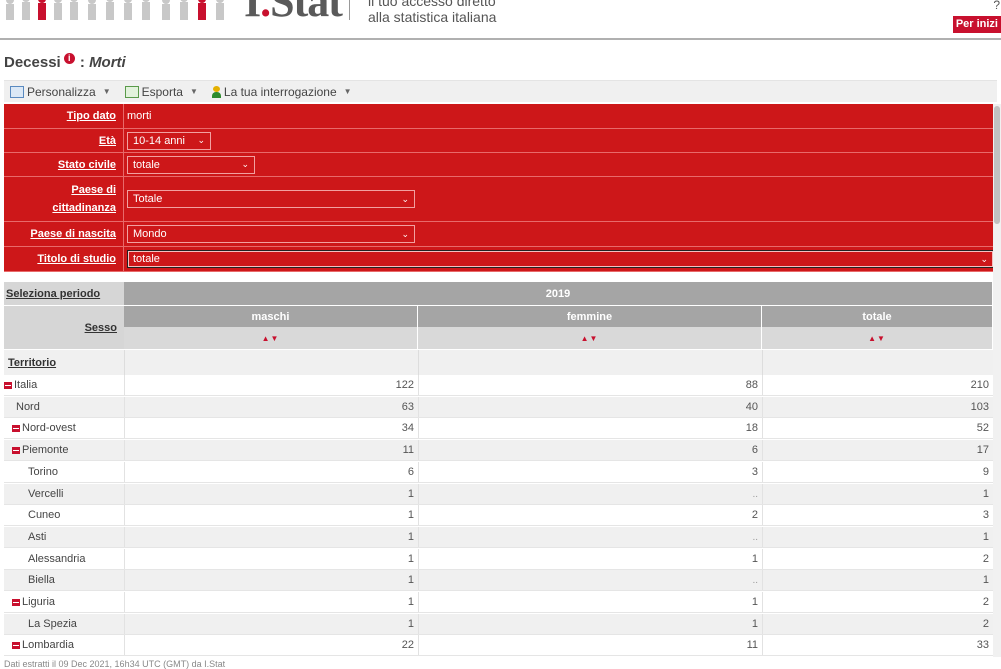 This screenshot has height=669, width=1001. I want to click on titolo-studio-select: totale ⌄, so click(560, 259).